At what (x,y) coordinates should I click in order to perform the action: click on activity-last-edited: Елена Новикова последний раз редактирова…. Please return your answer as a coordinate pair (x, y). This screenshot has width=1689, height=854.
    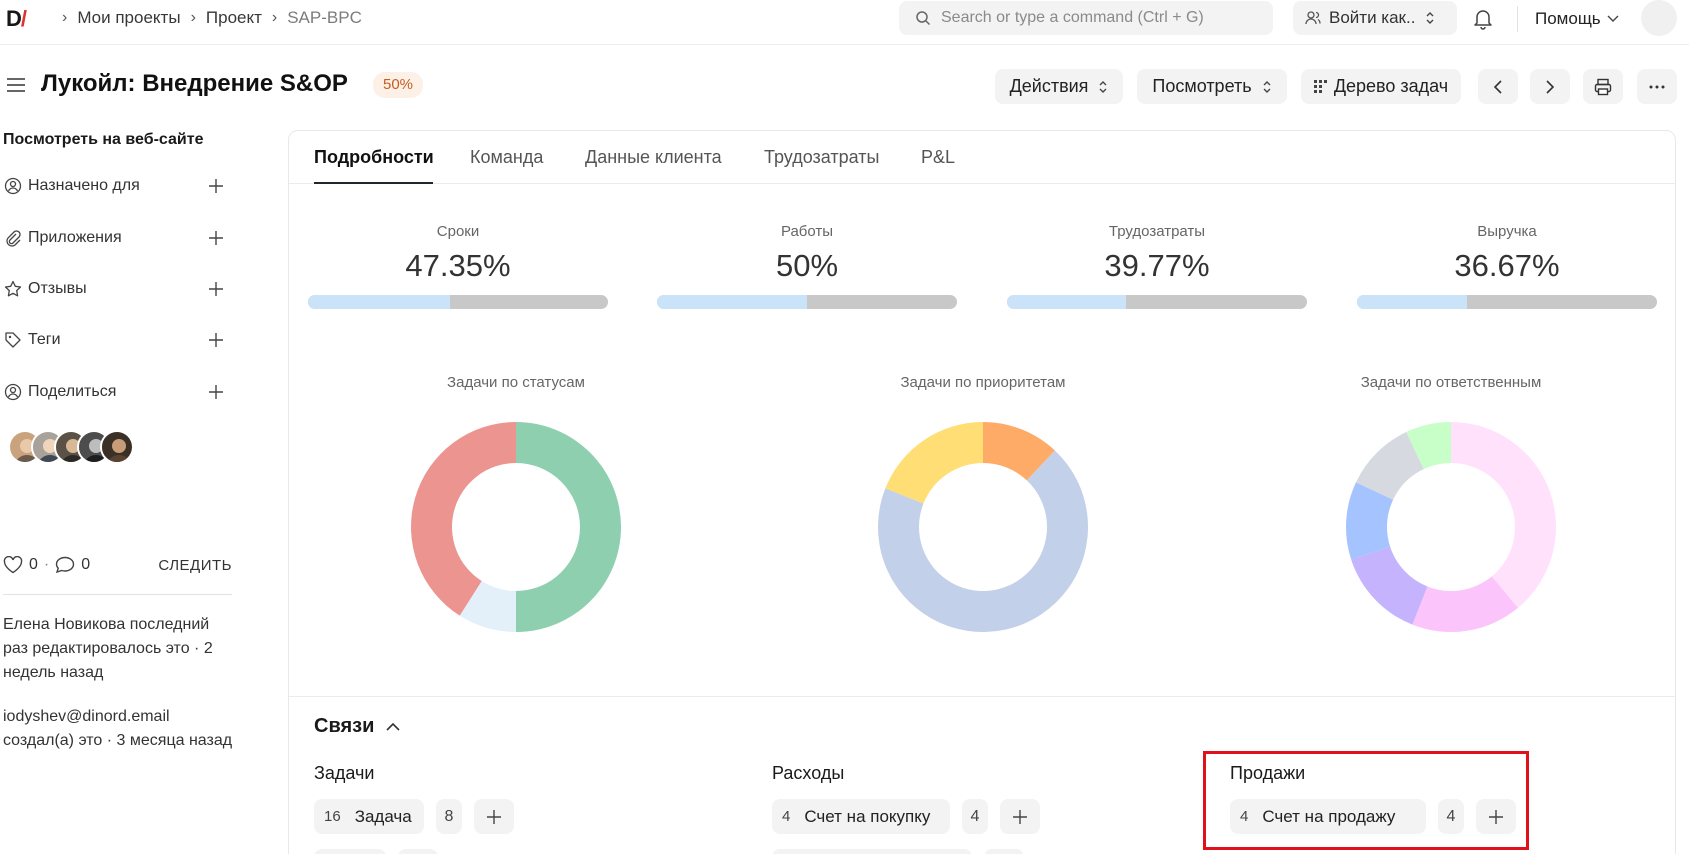
    Looking at the image, I should click on (108, 648).